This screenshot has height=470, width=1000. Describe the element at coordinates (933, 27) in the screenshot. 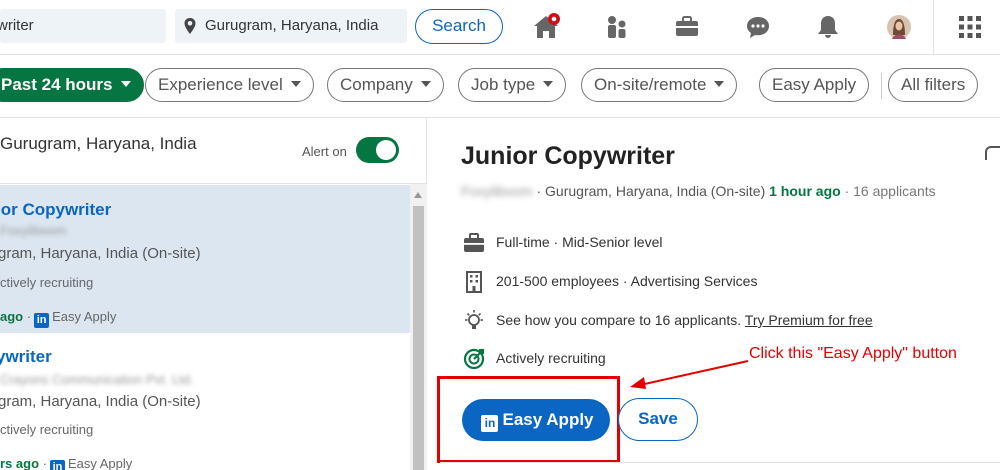

I see `nav-divider` at that location.